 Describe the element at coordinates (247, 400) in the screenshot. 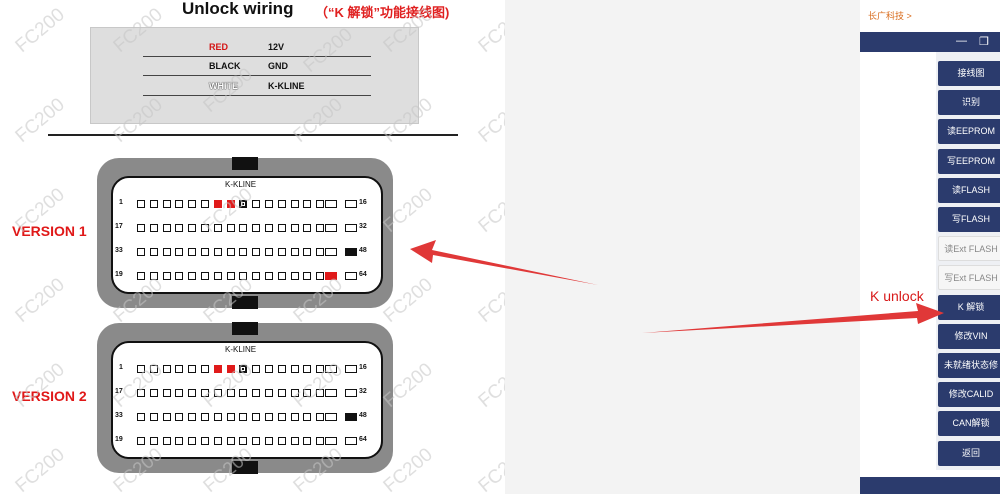

I see `connector-face: 1 16 17 32 33 48 19 64 K-KLINE` at that location.